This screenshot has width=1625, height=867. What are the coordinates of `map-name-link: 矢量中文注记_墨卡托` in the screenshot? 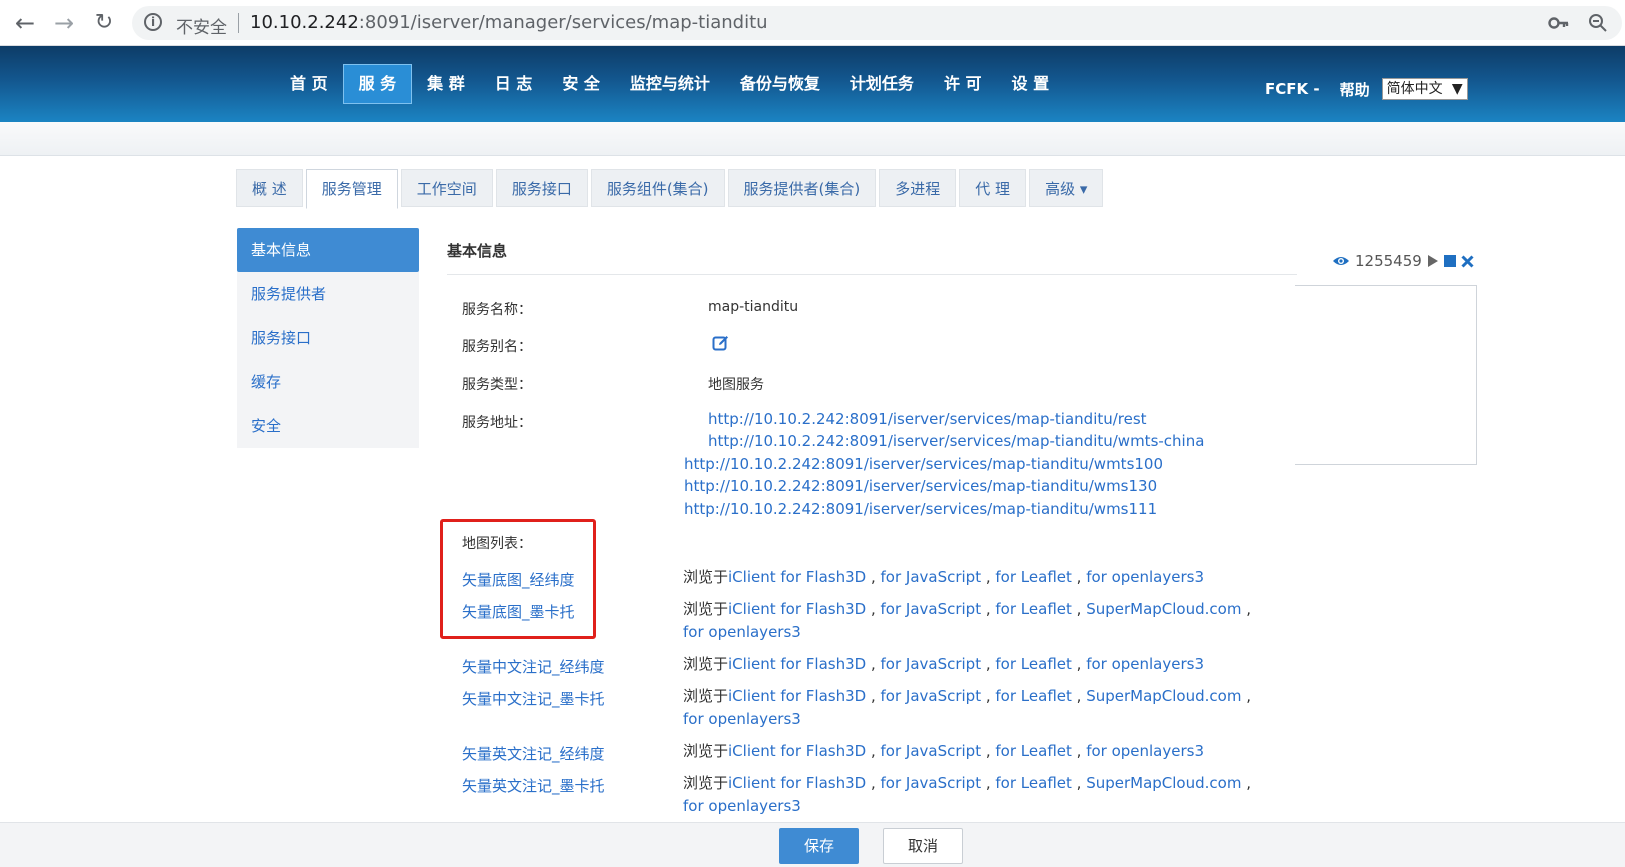 It's located at (533, 698).